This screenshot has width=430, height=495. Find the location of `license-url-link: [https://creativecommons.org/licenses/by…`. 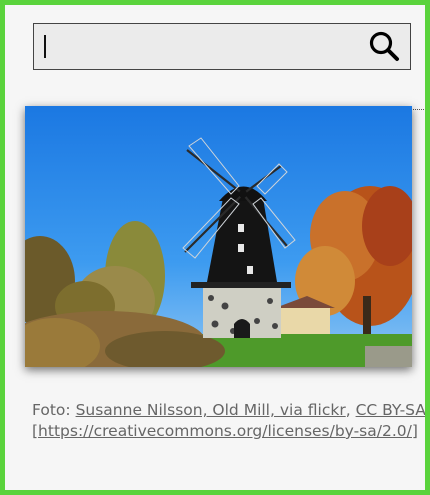

license-url-link: [https://creativecommons.org/licenses/by… is located at coordinates (225, 431).